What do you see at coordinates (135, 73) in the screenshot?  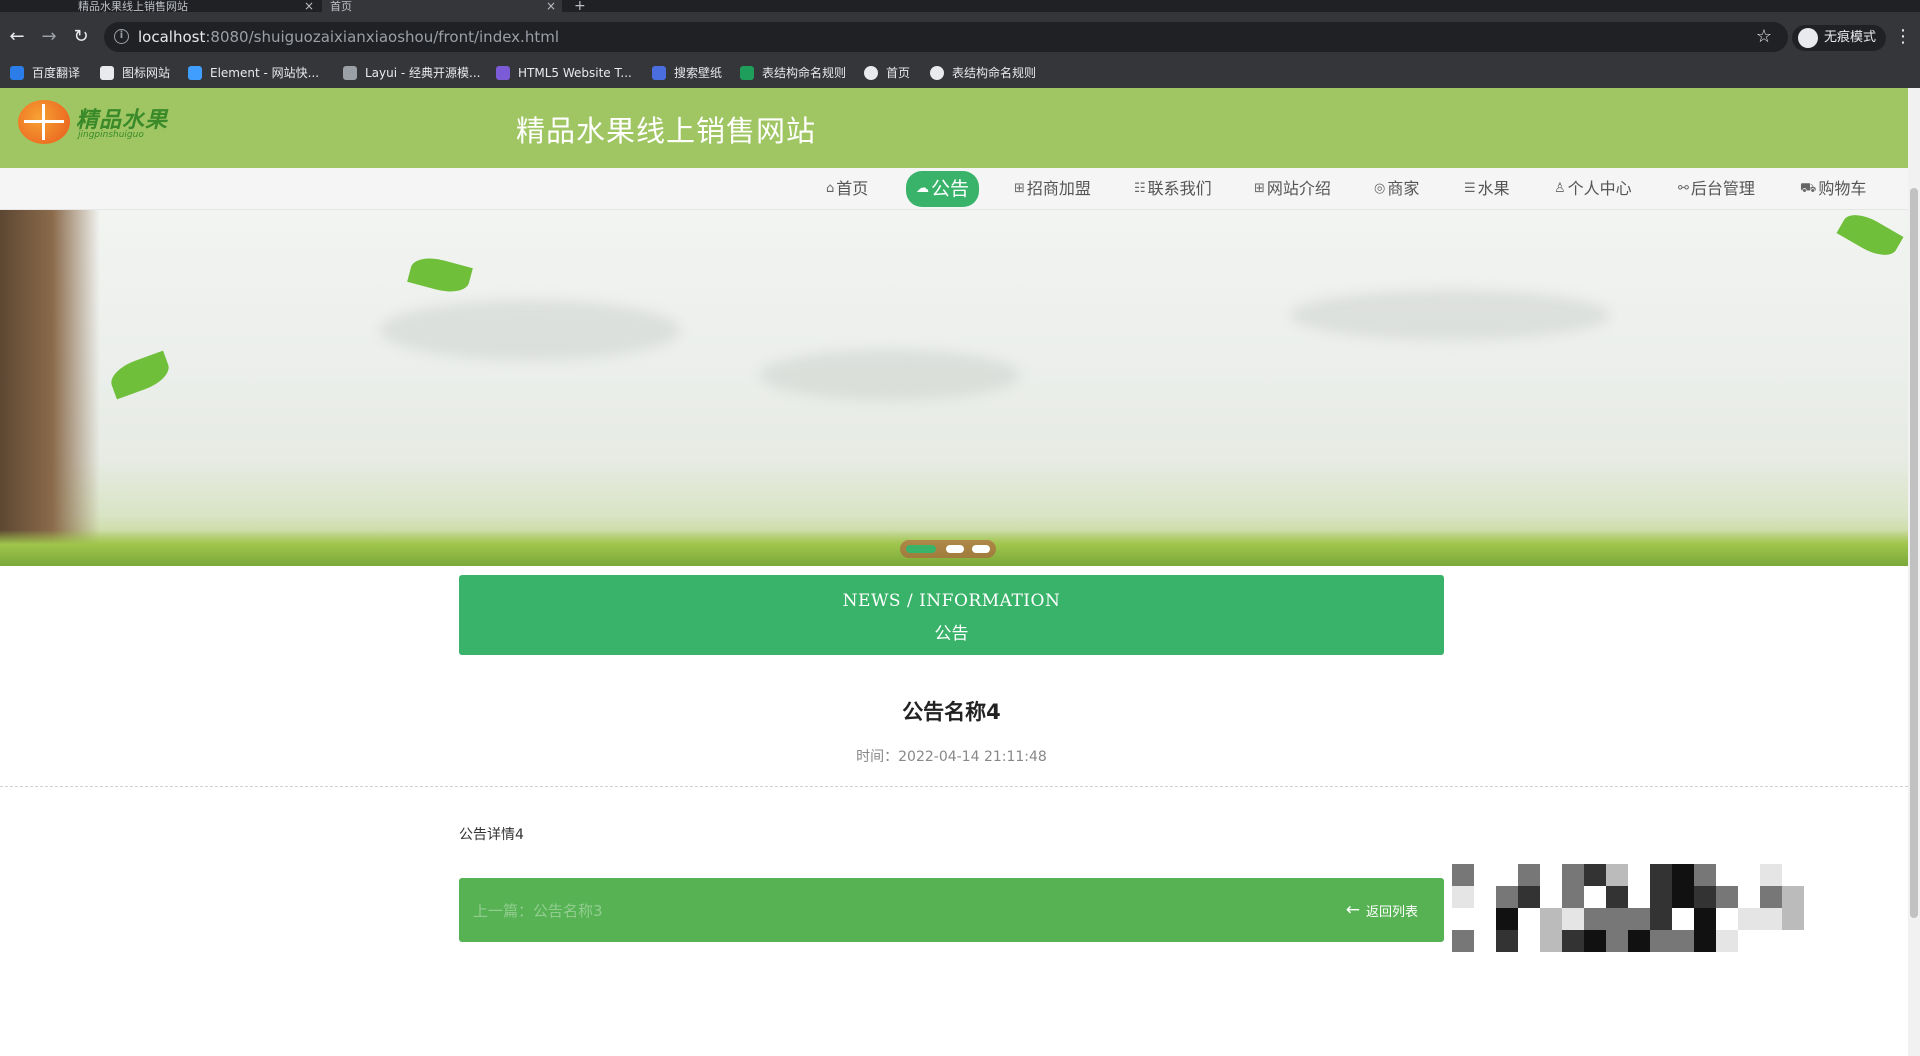 I see `bookmark-item: 图标网站` at bounding box center [135, 73].